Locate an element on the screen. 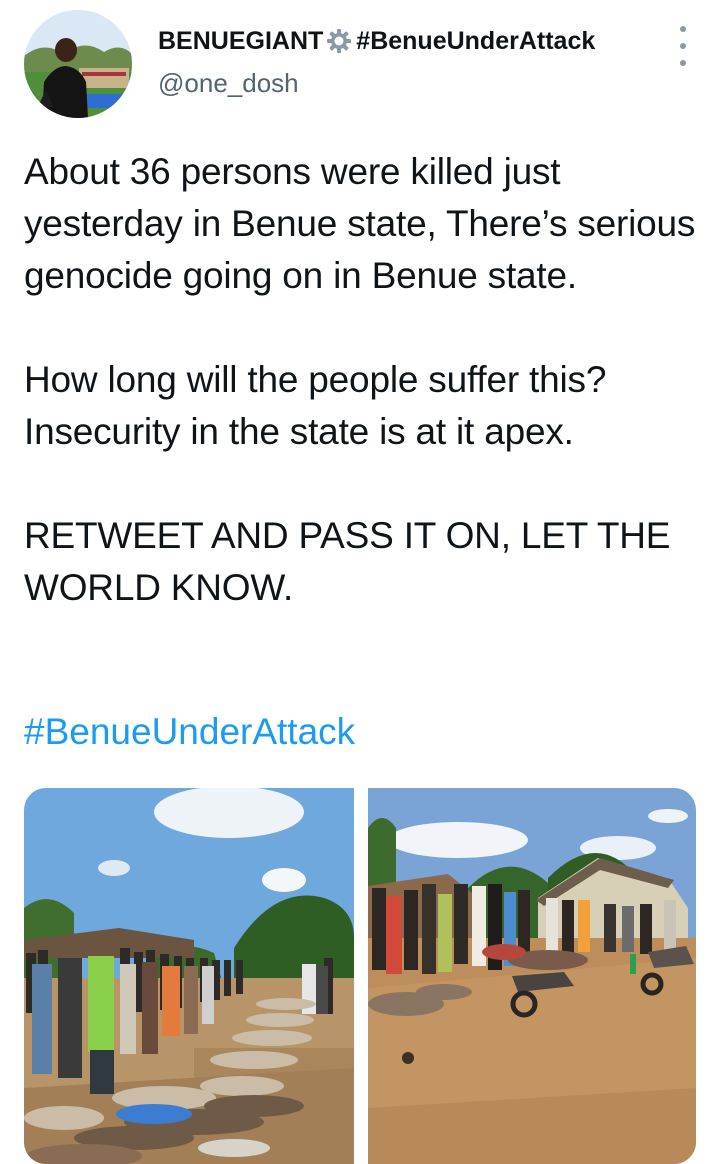 The height and width of the screenshot is (1164, 720). gear-icon is located at coordinates (339, 41).